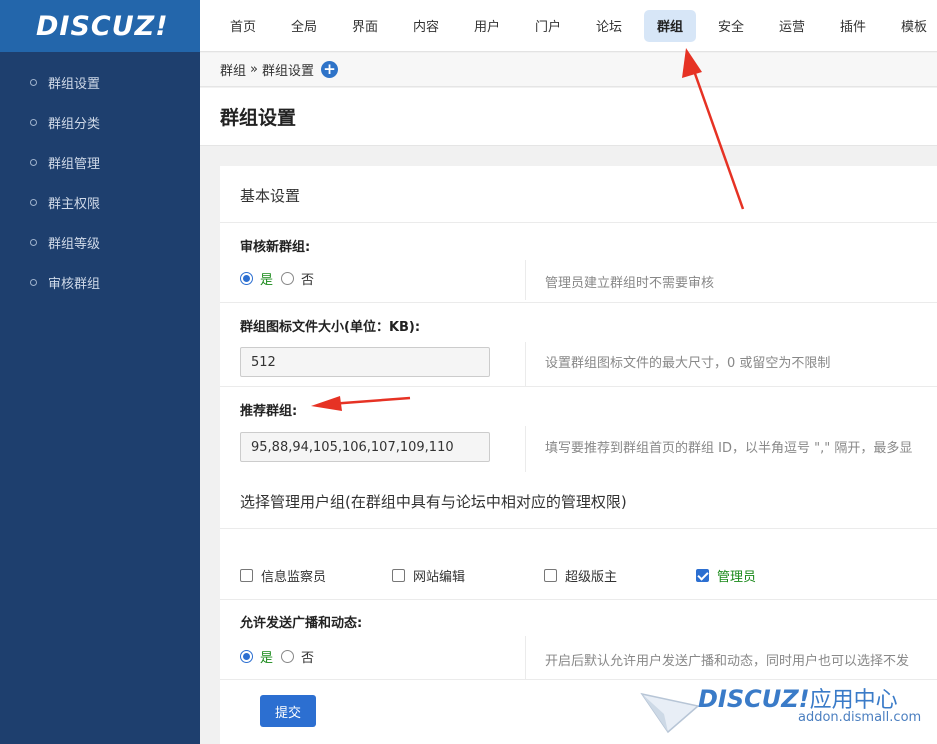 The image size is (937, 744). Describe the element at coordinates (330, 327) in the screenshot. I see `icon-size-label: 群组图标文件大小(单位：KB):` at that location.